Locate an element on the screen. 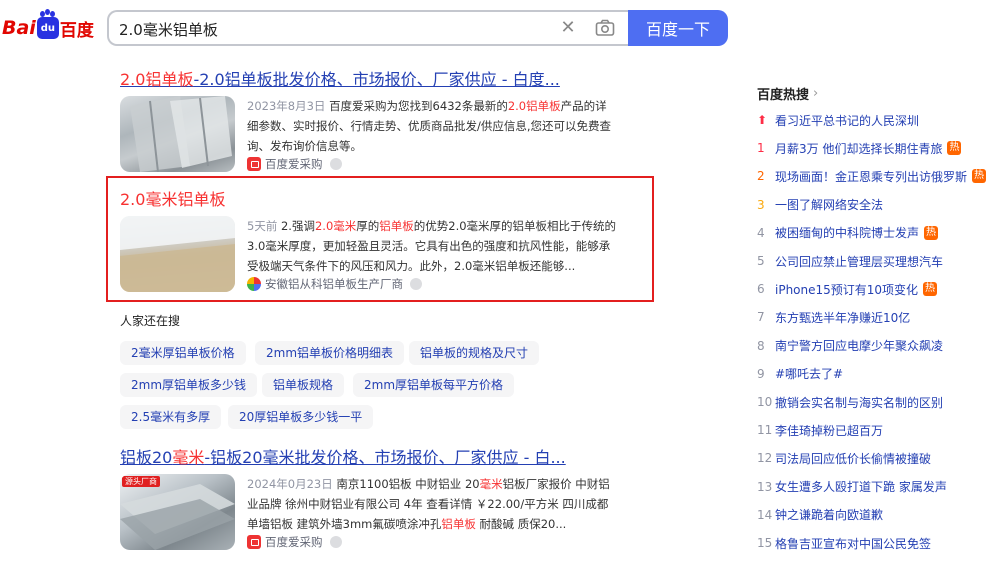 This screenshot has height=563, width=1000. hot-search-label: 南宁警方回应电摩少年聚众飙凌 is located at coordinates (859, 346).